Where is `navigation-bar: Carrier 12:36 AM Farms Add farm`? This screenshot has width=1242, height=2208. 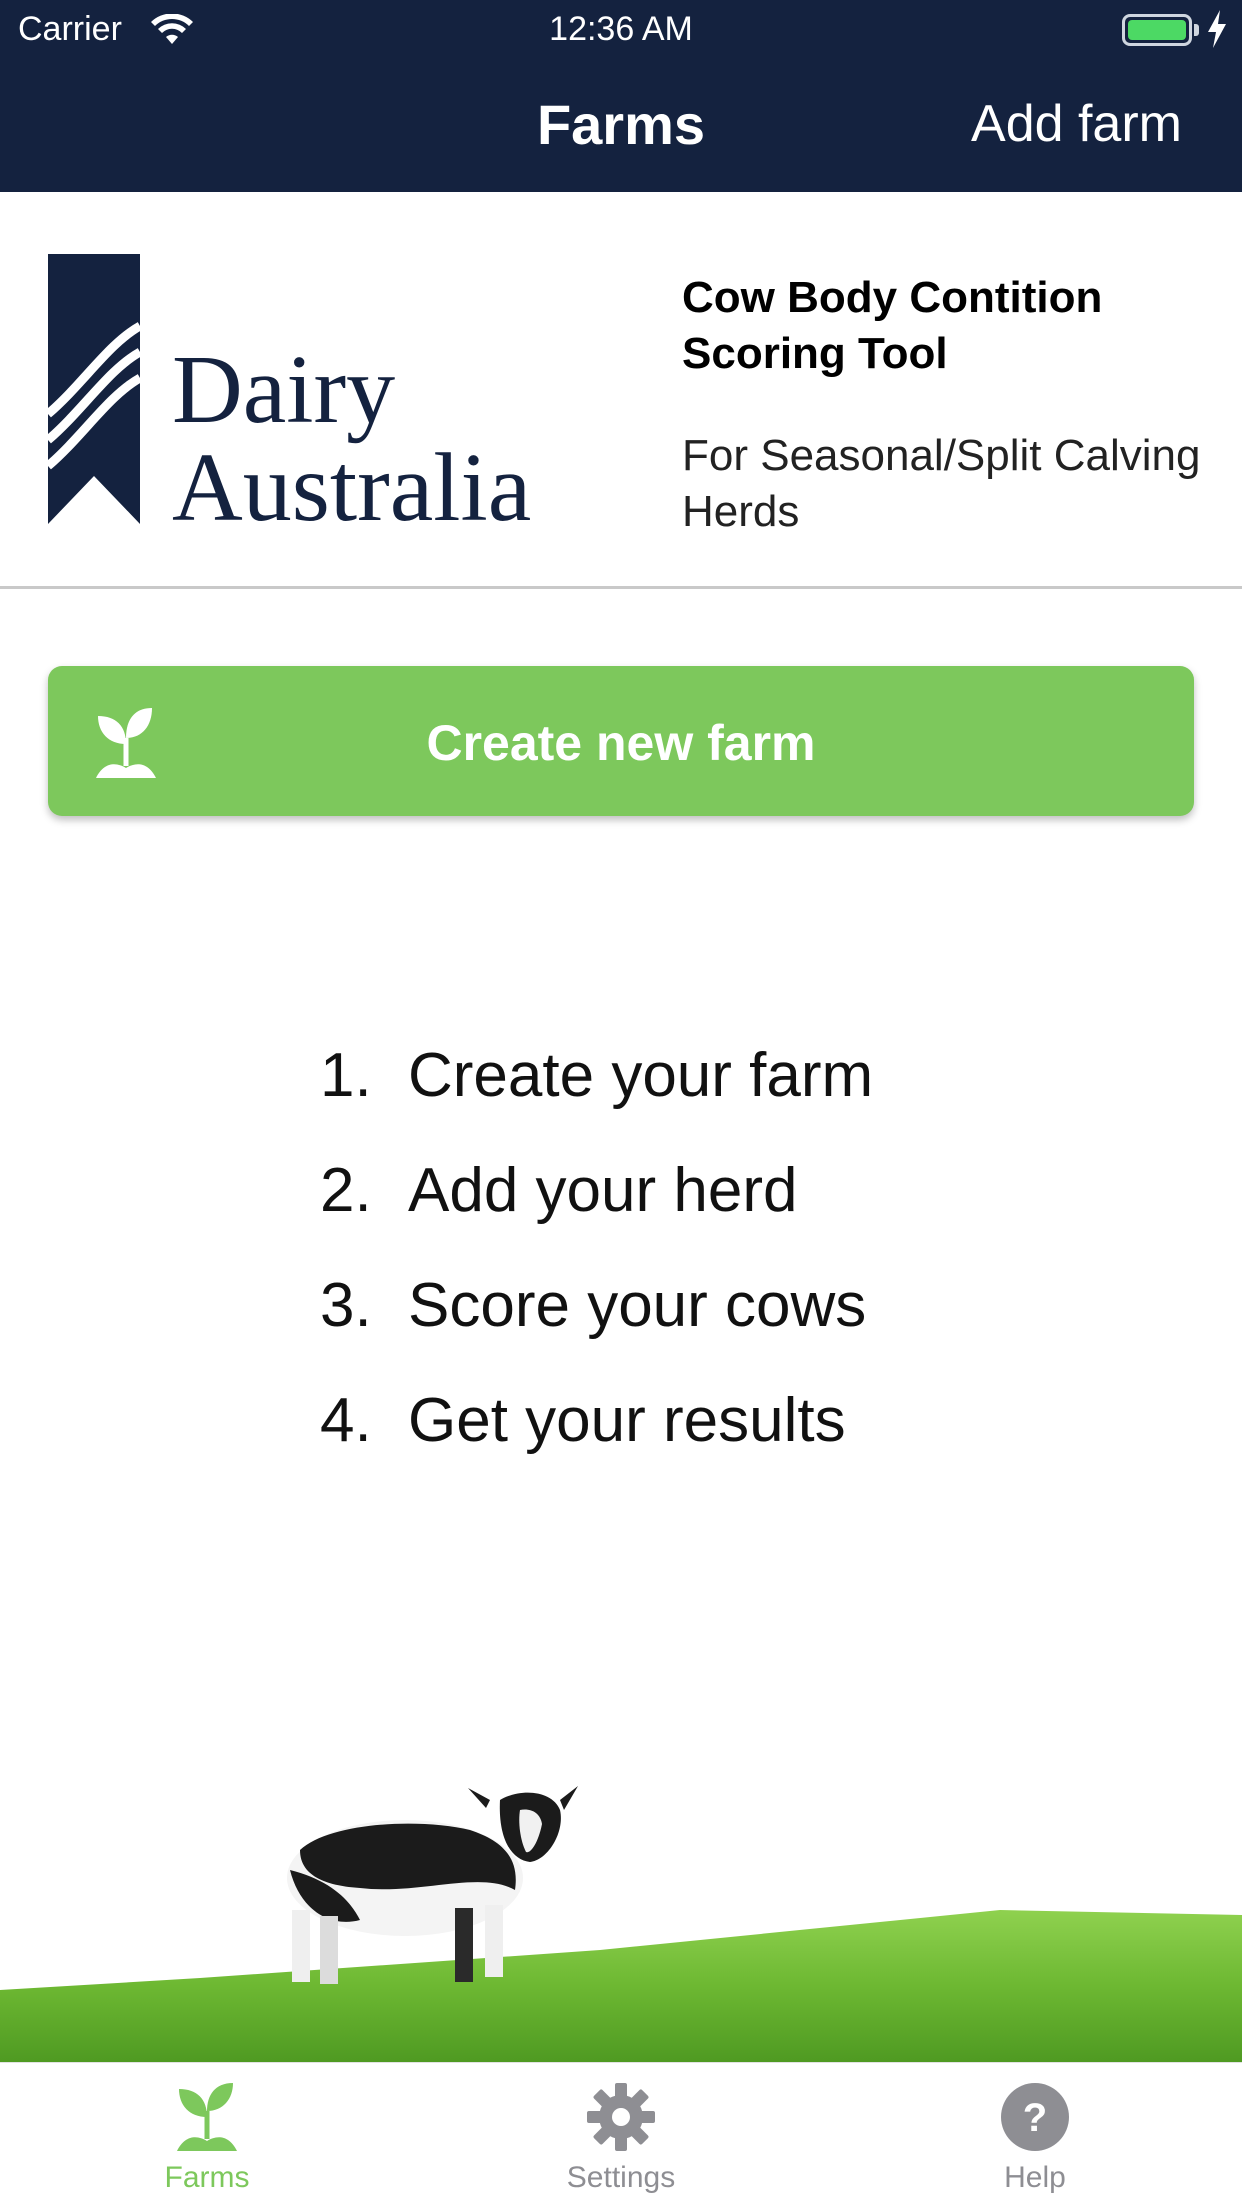
navigation-bar: Carrier 12:36 AM Farms Add farm is located at coordinates (621, 96).